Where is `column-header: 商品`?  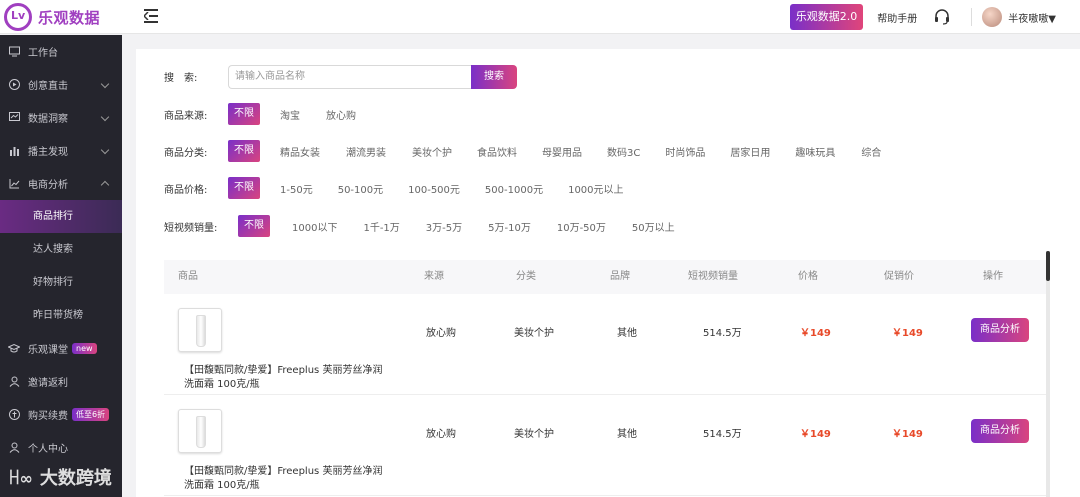
column-header: 商品 is located at coordinates (188, 276).